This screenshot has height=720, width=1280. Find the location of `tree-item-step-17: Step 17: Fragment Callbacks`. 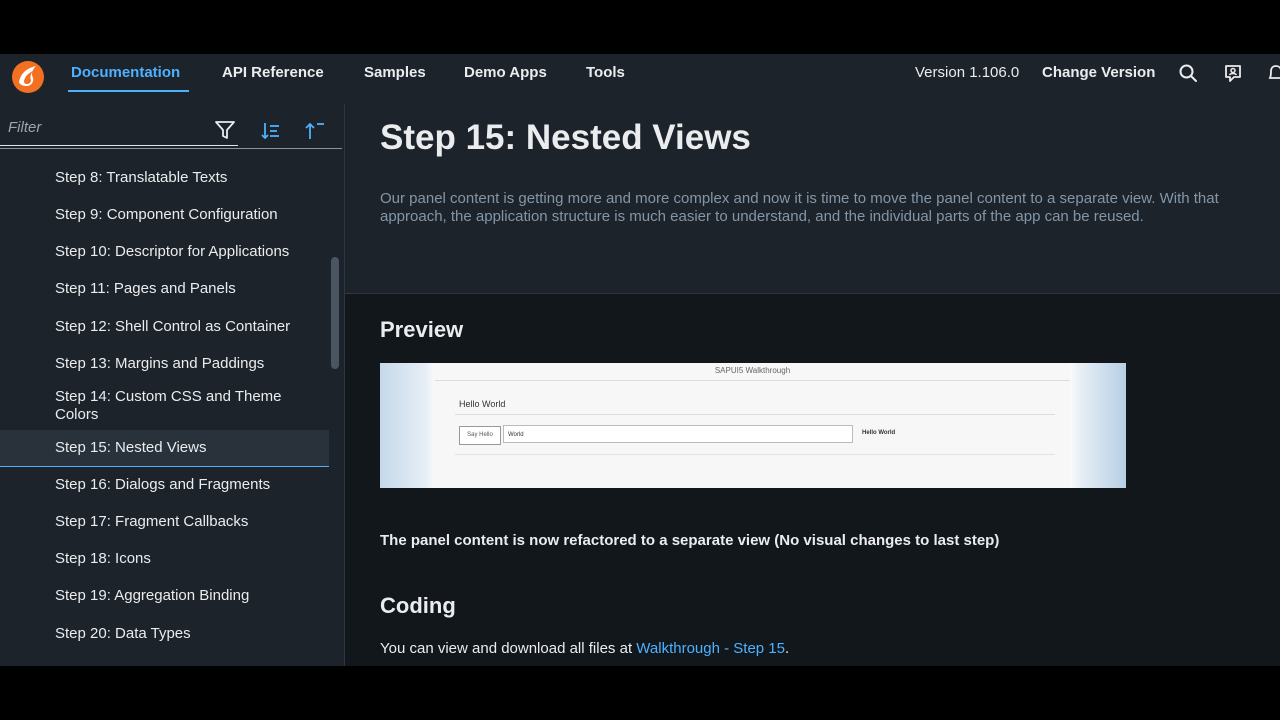

tree-item-step-17: Step 17: Fragment Callbacks is located at coordinates (164, 527).